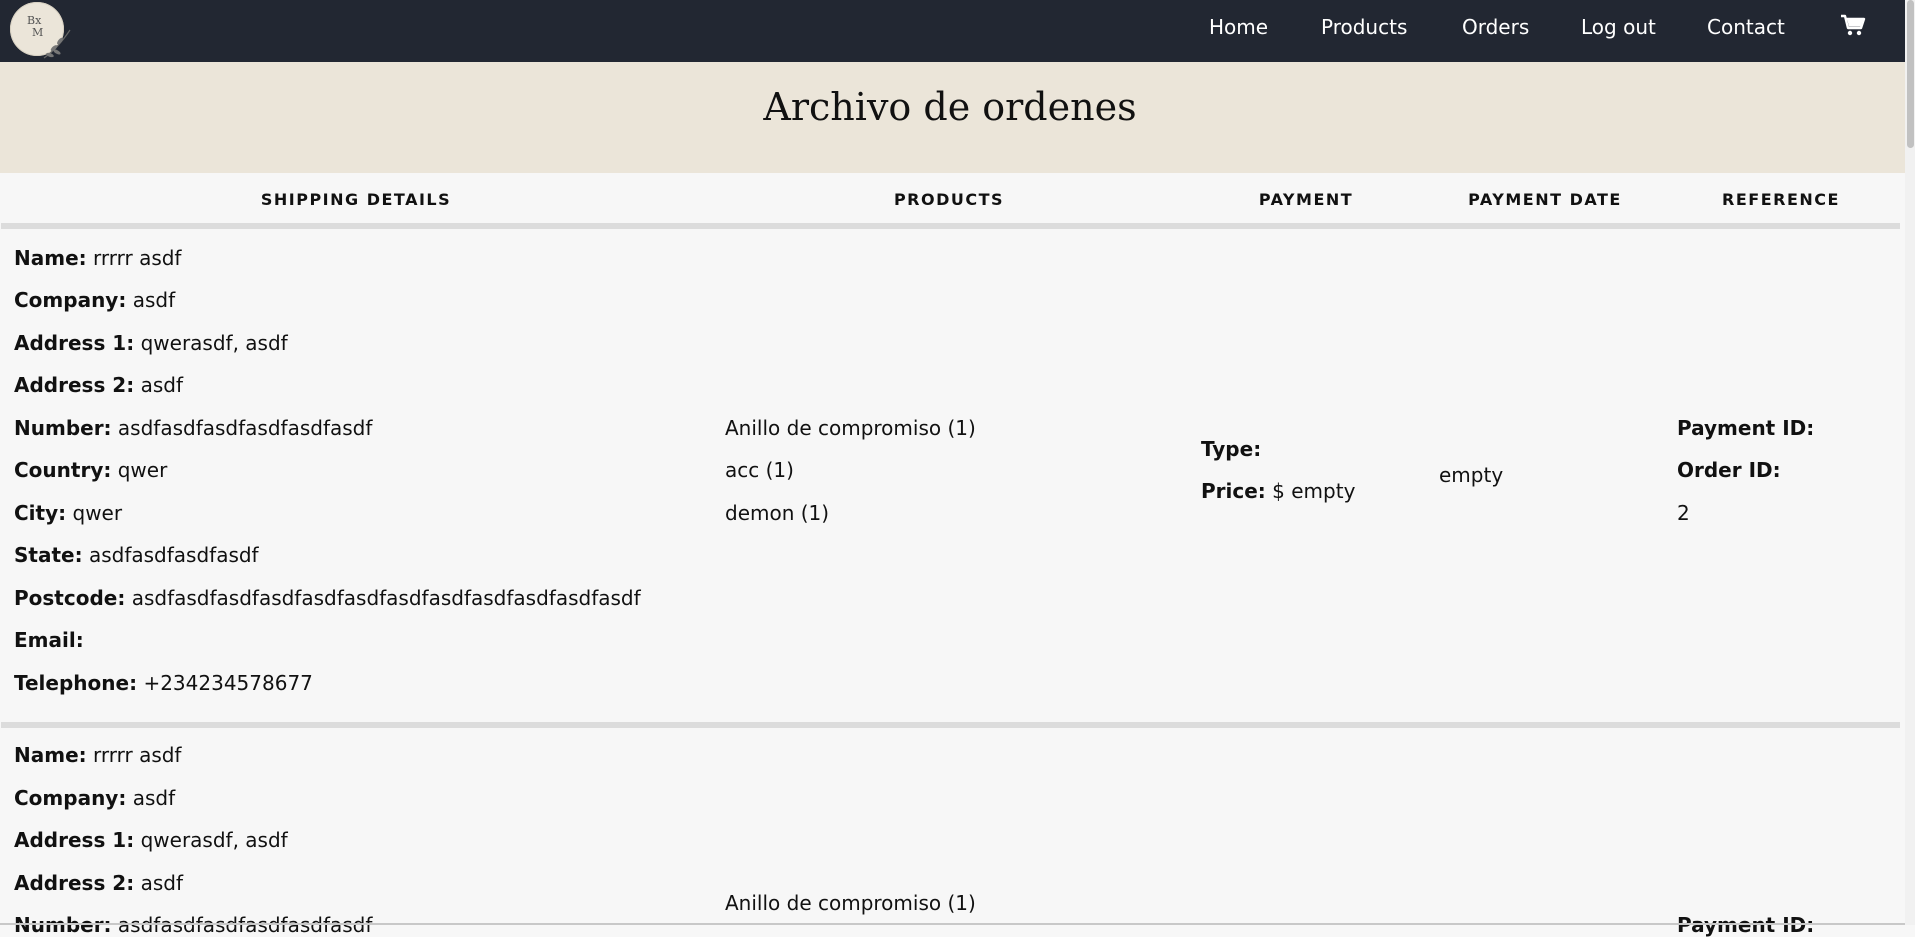 Image resolution: width=1915 pixels, height=937 pixels. What do you see at coordinates (57, 44) in the screenshot?
I see `leaf-sprig-icon` at bounding box center [57, 44].